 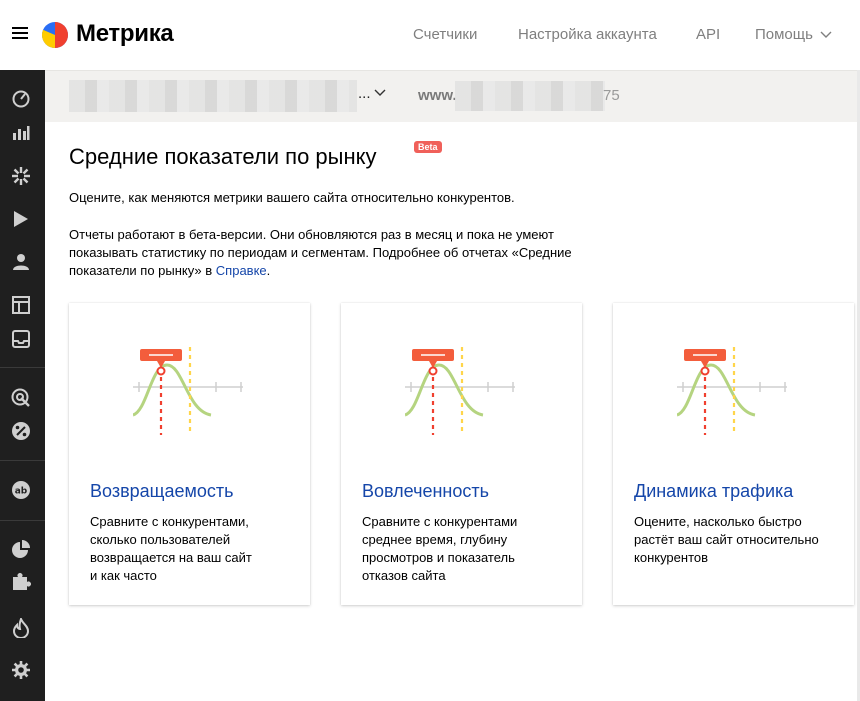 I want to click on card-title: Динамика трафика, so click(x=713, y=491).